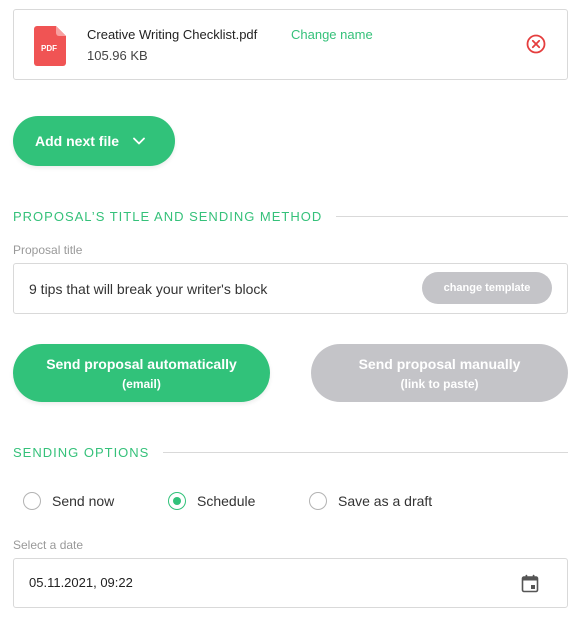  What do you see at coordinates (290, 583) in the screenshot?
I see `date-input: 05.11.2021, 09:22` at bounding box center [290, 583].